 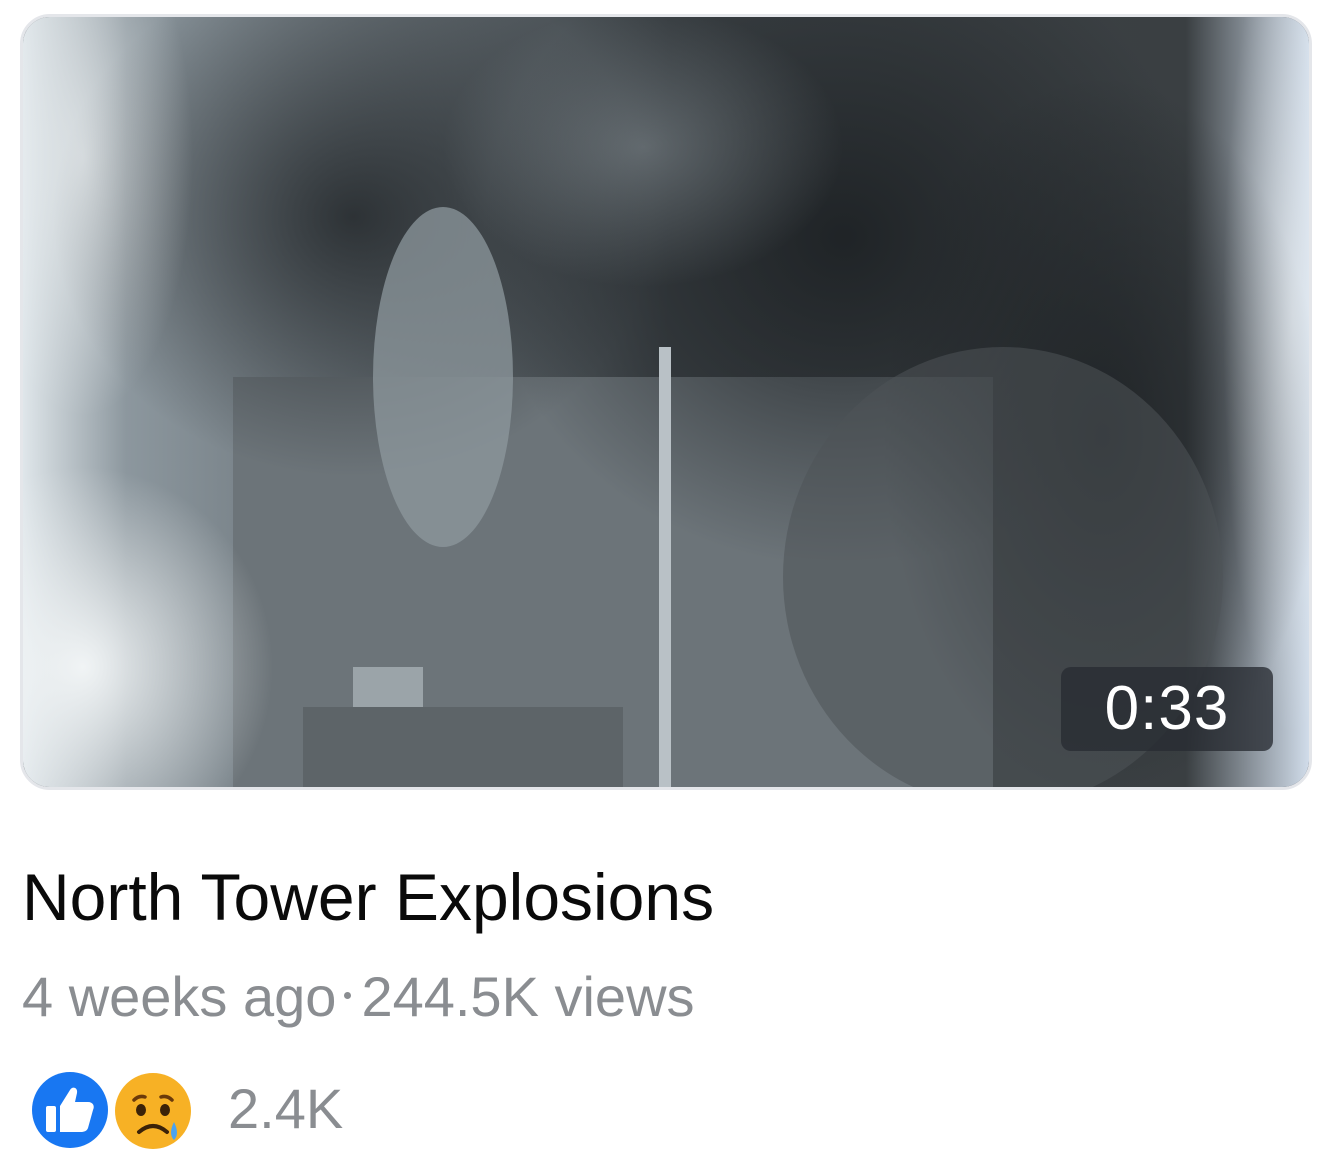 What do you see at coordinates (153, 1111) in the screenshot?
I see `sad-icon` at bounding box center [153, 1111].